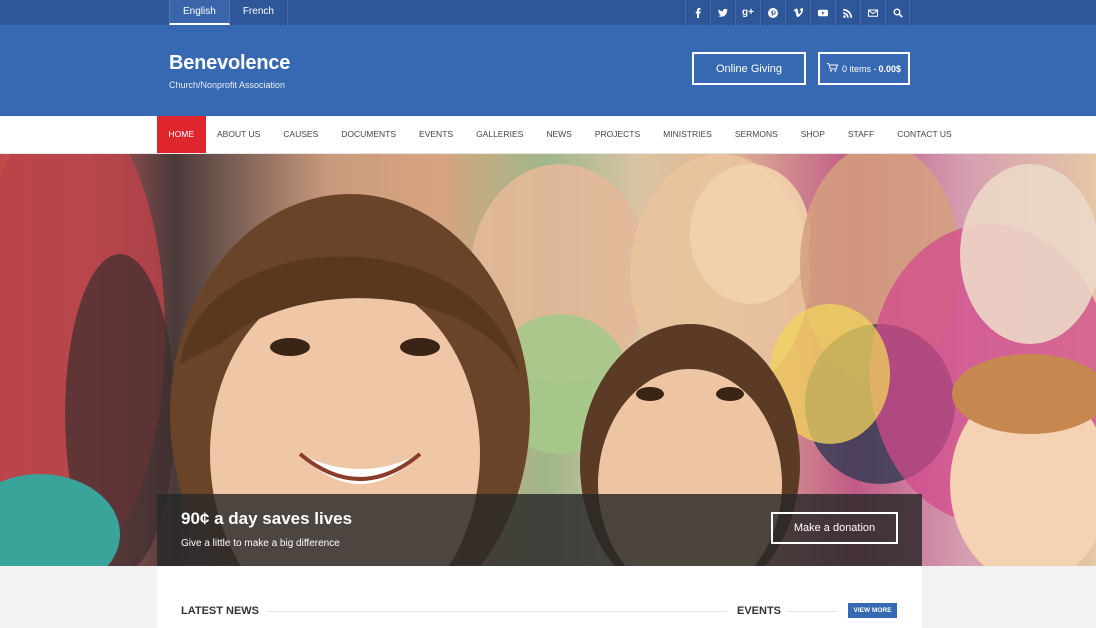 This screenshot has height=628, width=1096. I want to click on cart-icon, so click(832, 68).